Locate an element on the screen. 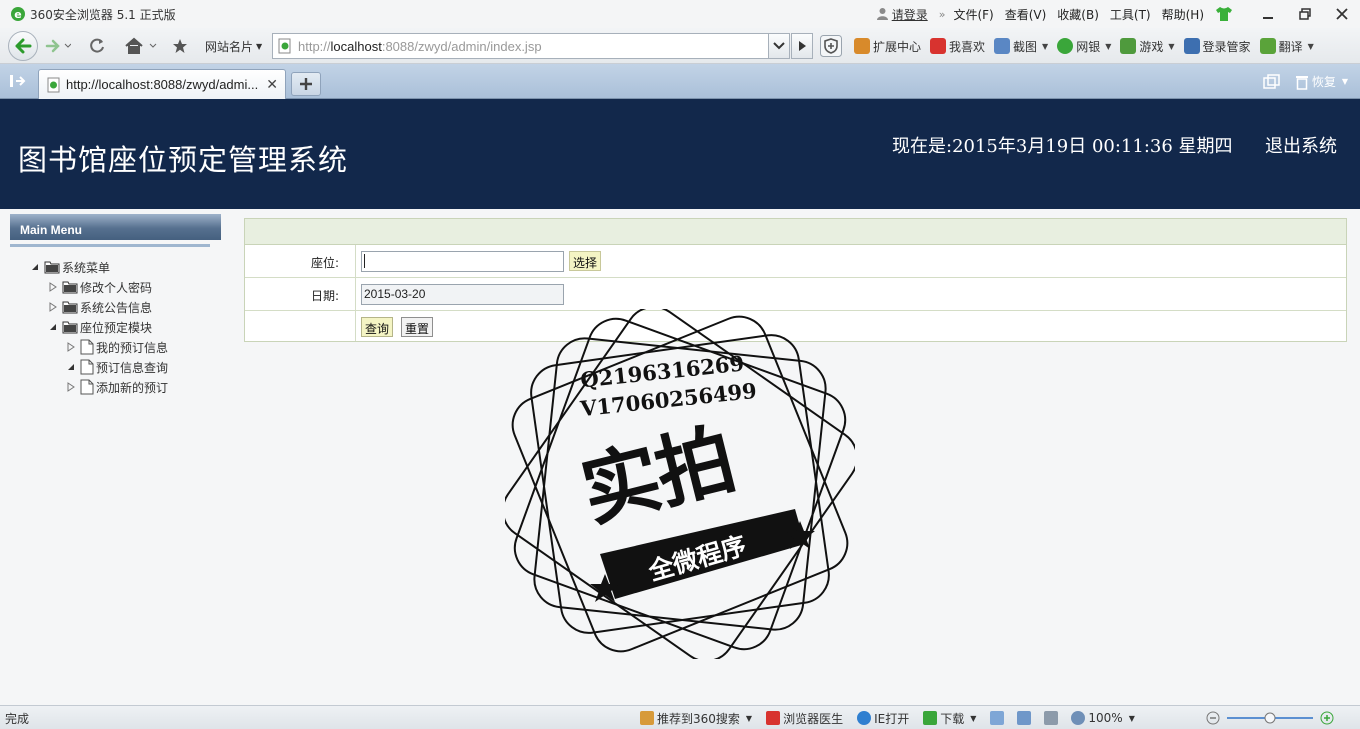 Image resolution: width=1360 pixels, height=729 pixels. login-link: 请登录 is located at coordinates (902, 14).